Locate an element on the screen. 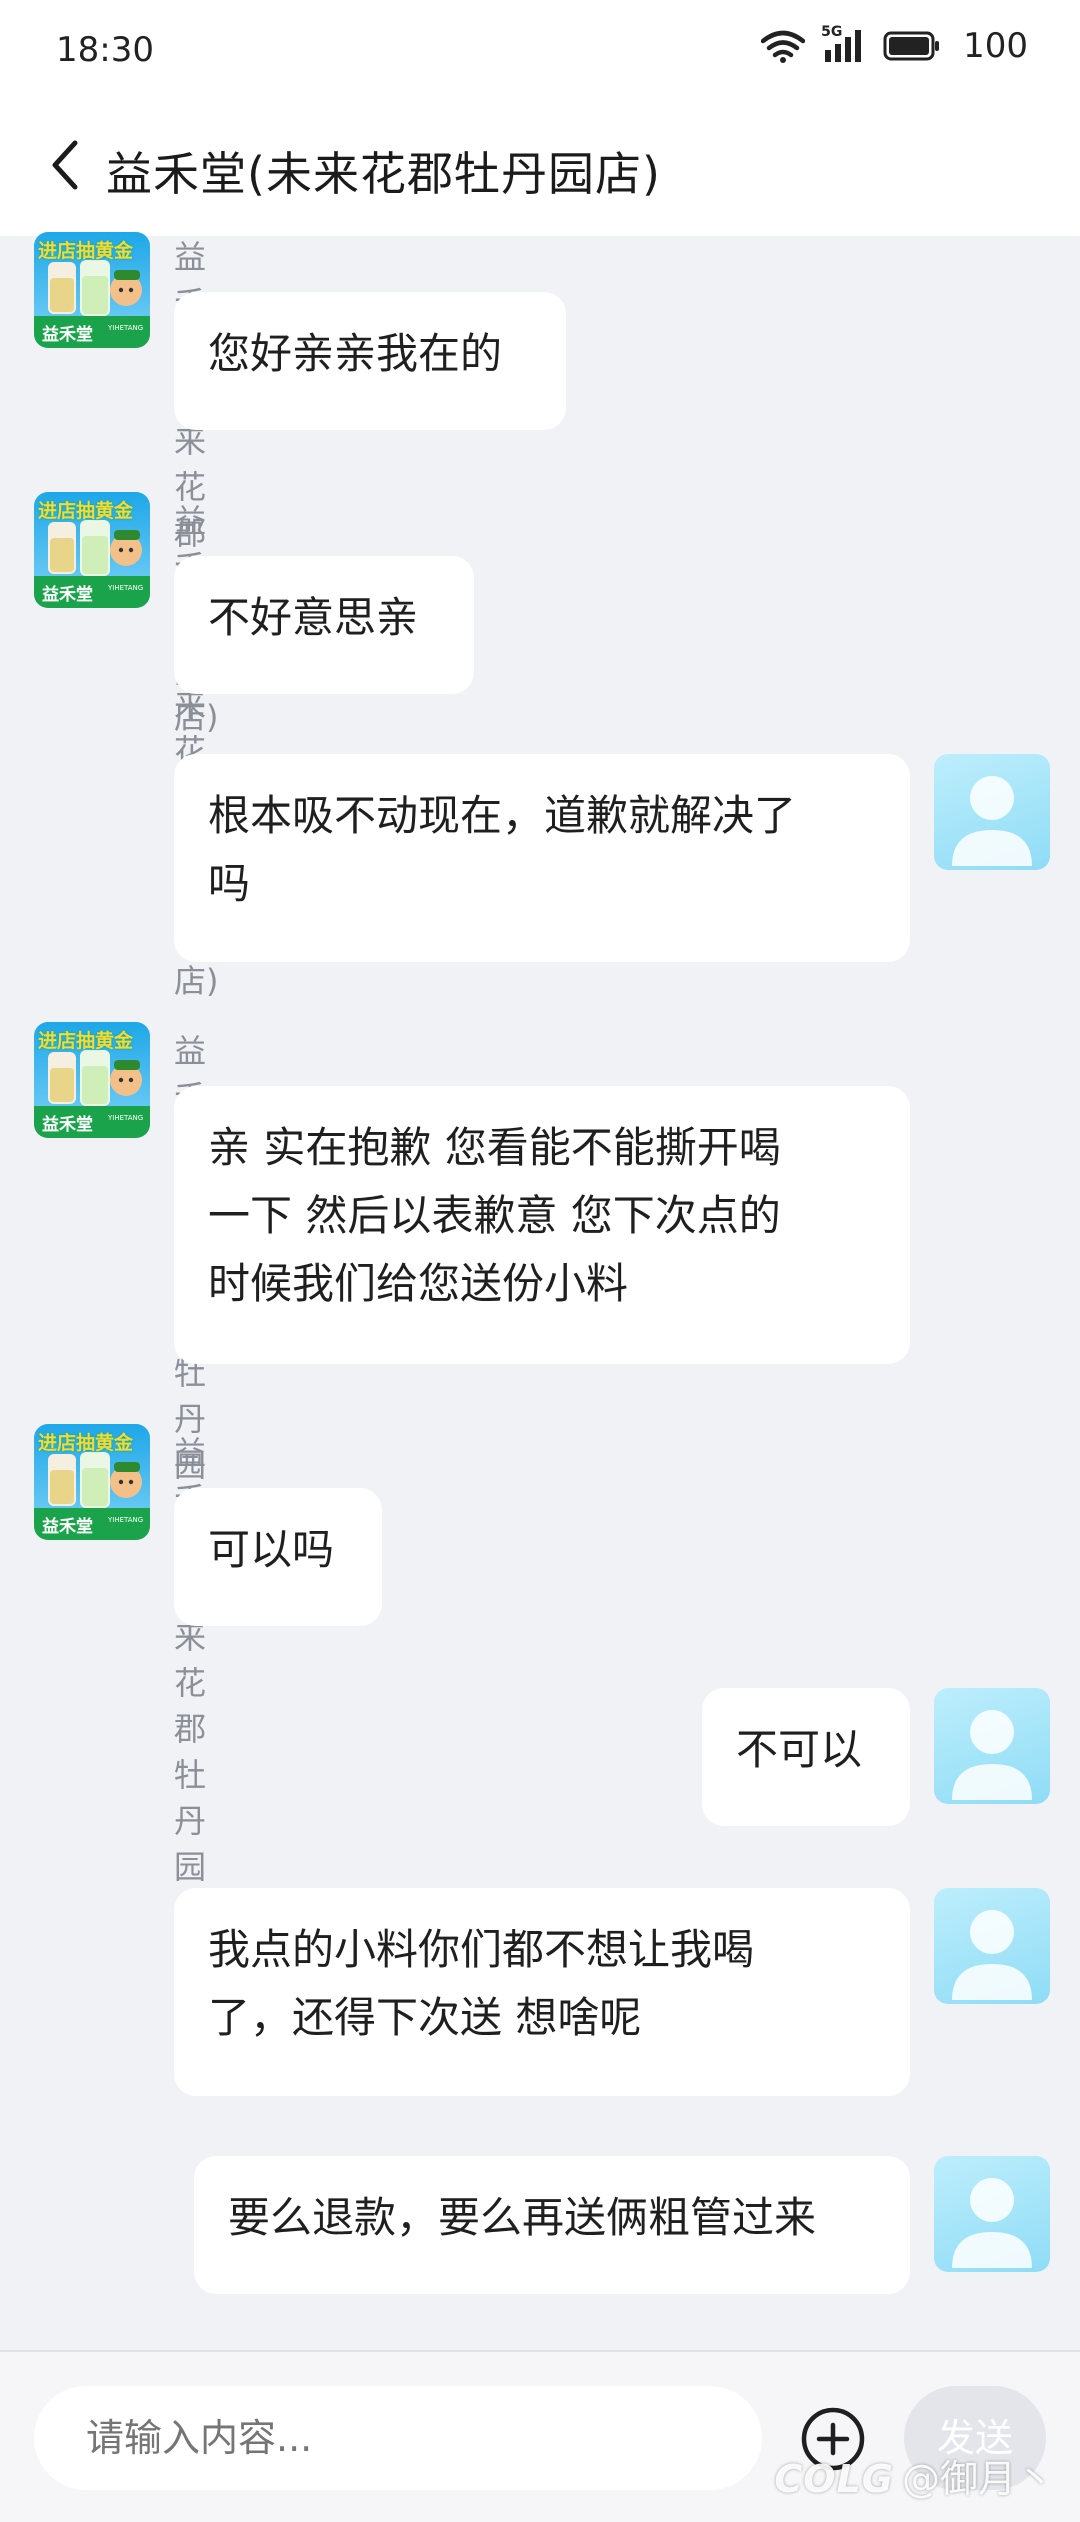  page-title: 益禾堂(未来花郡牡丹园店) is located at coordinates (383, 174).